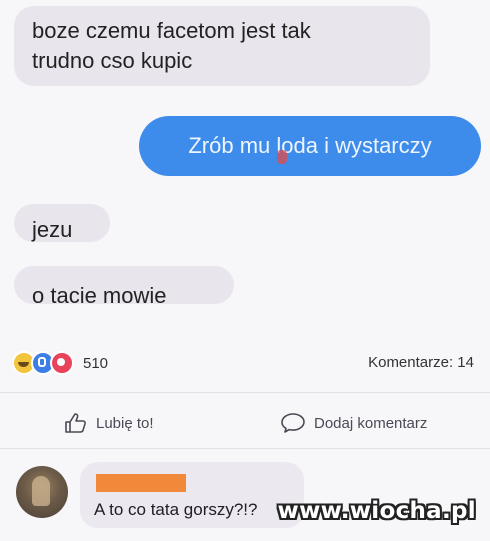 The height and width of the screenshot is (541, 490). Describe the element at coordinates (293, 423) in the screenshot. I see `comment-icon` at that location.